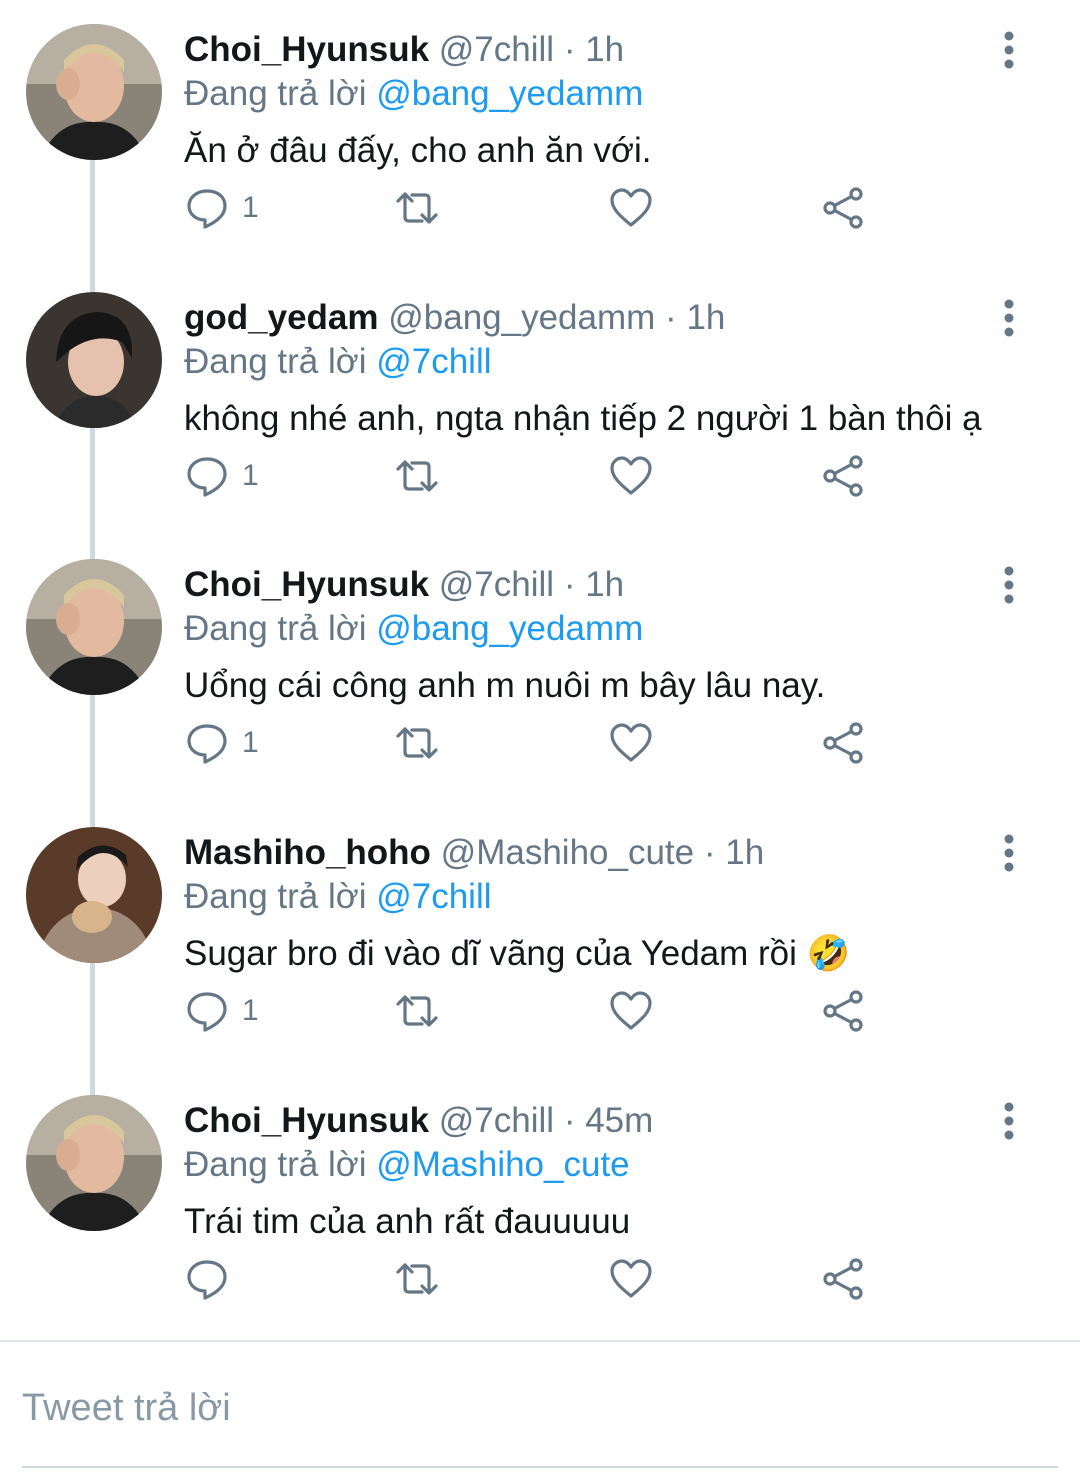  Describe the element at coordinates (407, 1221) in the screenshot. I see `tweet-text: Trái tim của anh rất đauuuuu` at that location.